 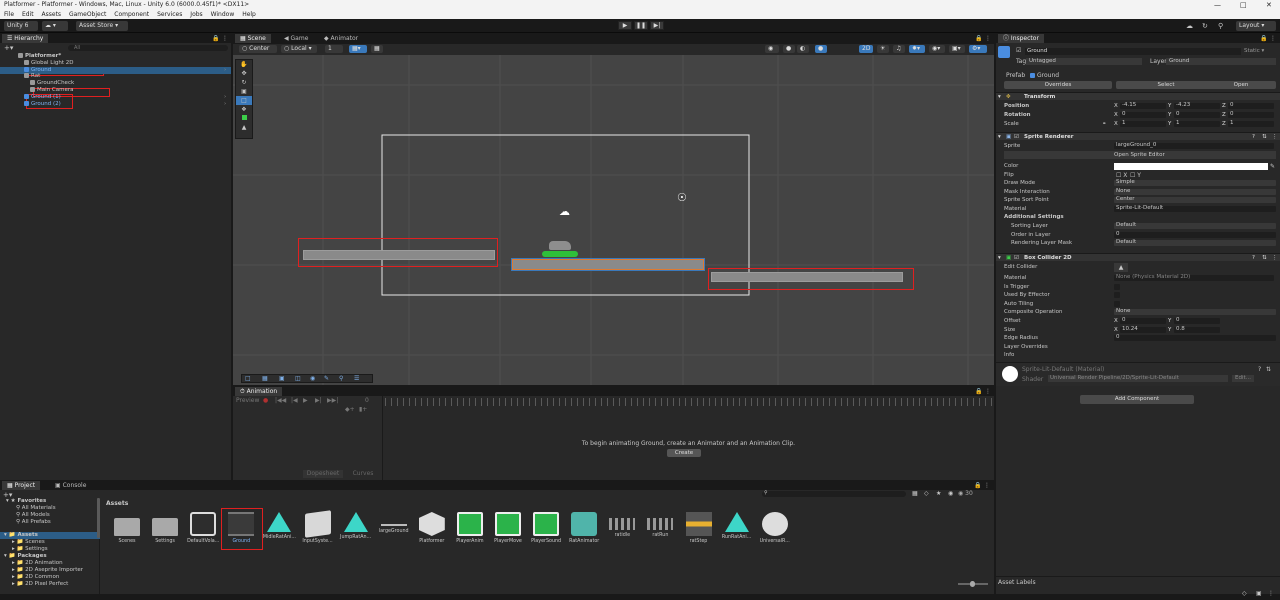 What do you see at coordinates (866, 49) in the screenshot?
I see `2d-toggle: 2D` at bounding box center [866, 49].